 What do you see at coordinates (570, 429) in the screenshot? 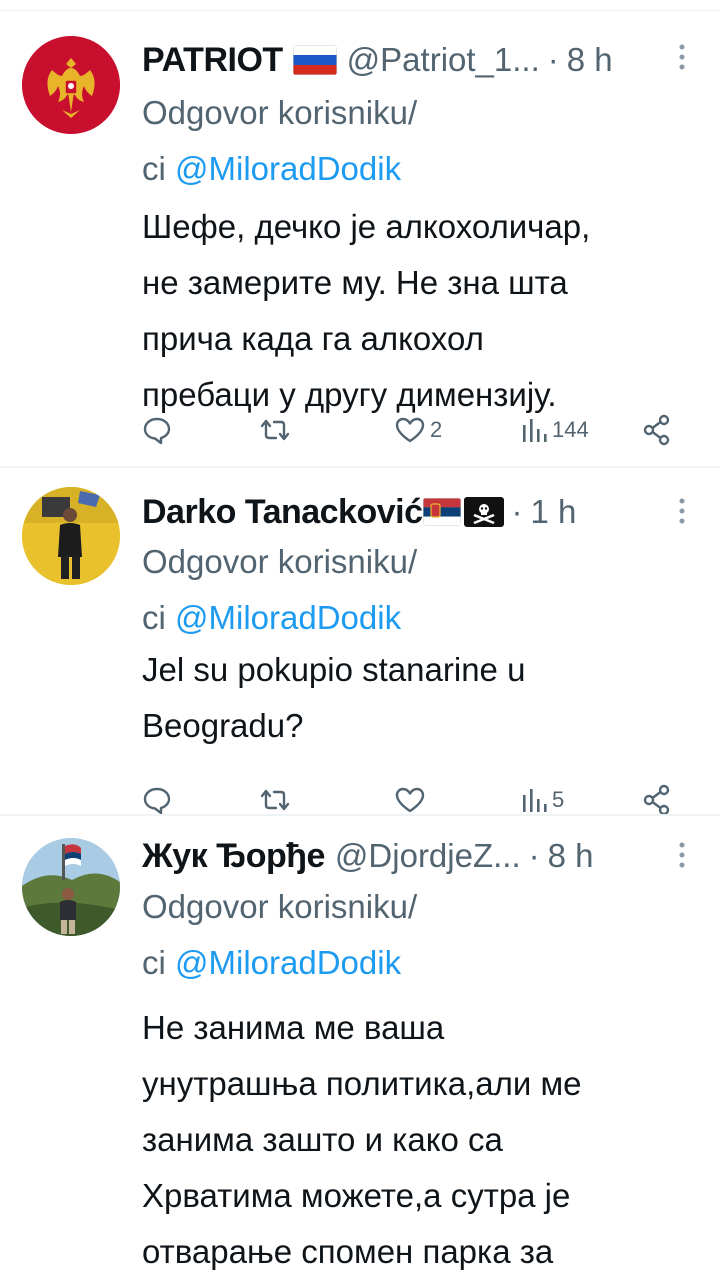
I see `views-count: 144` at bounding box center [570, 429].